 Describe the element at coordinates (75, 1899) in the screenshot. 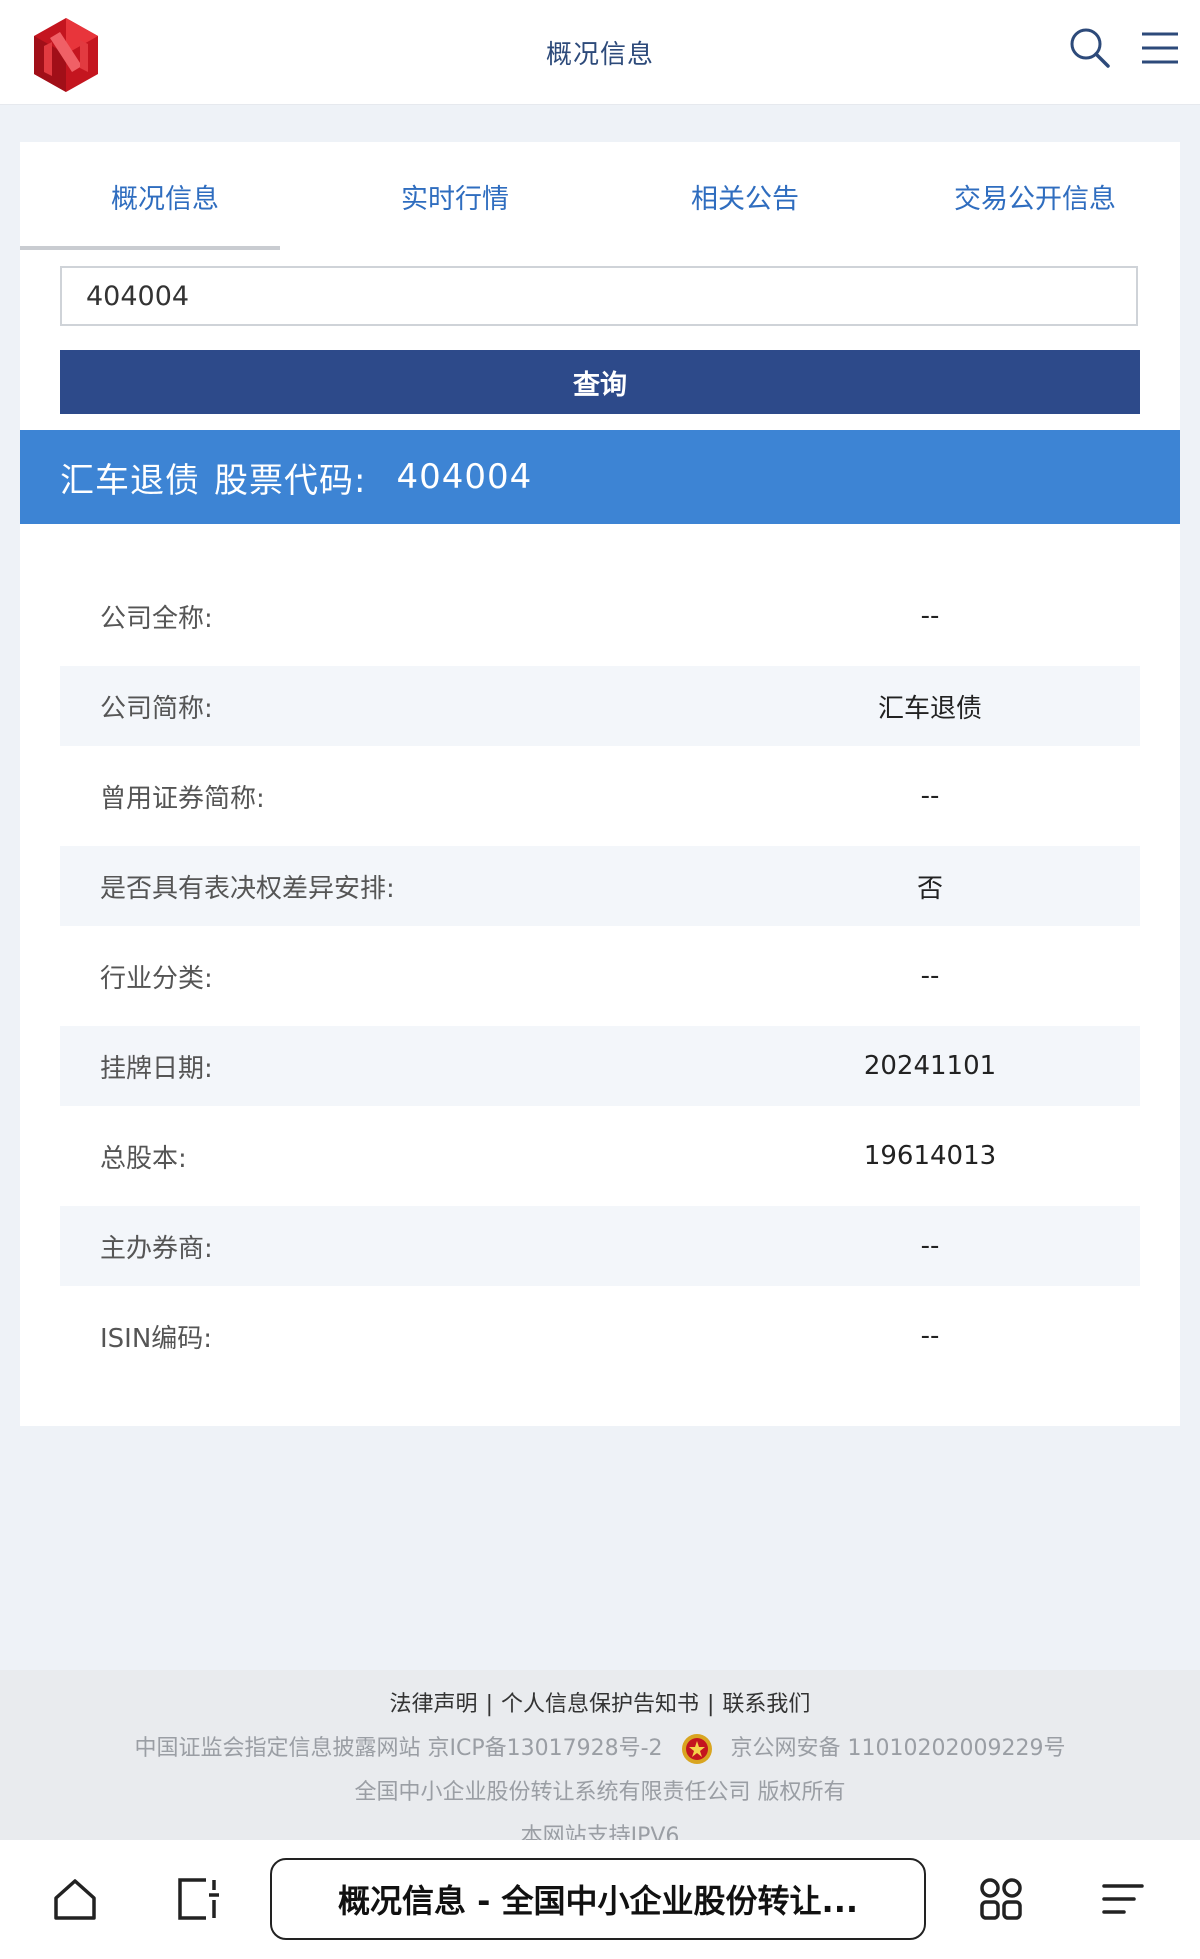

I see `home-icon` at that location.